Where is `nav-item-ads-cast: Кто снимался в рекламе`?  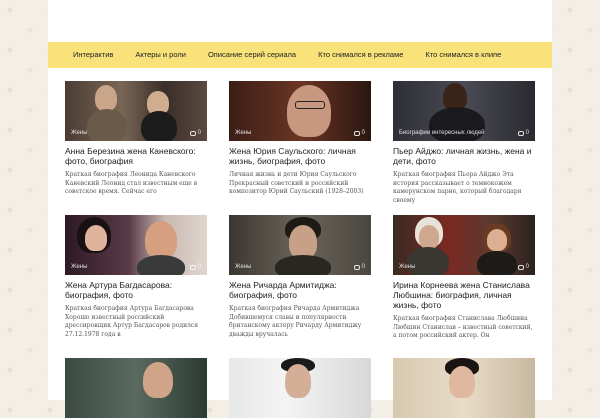 nav-item-ads-cast: Кто снимался в рекламе is located at coordinates (360, 55).